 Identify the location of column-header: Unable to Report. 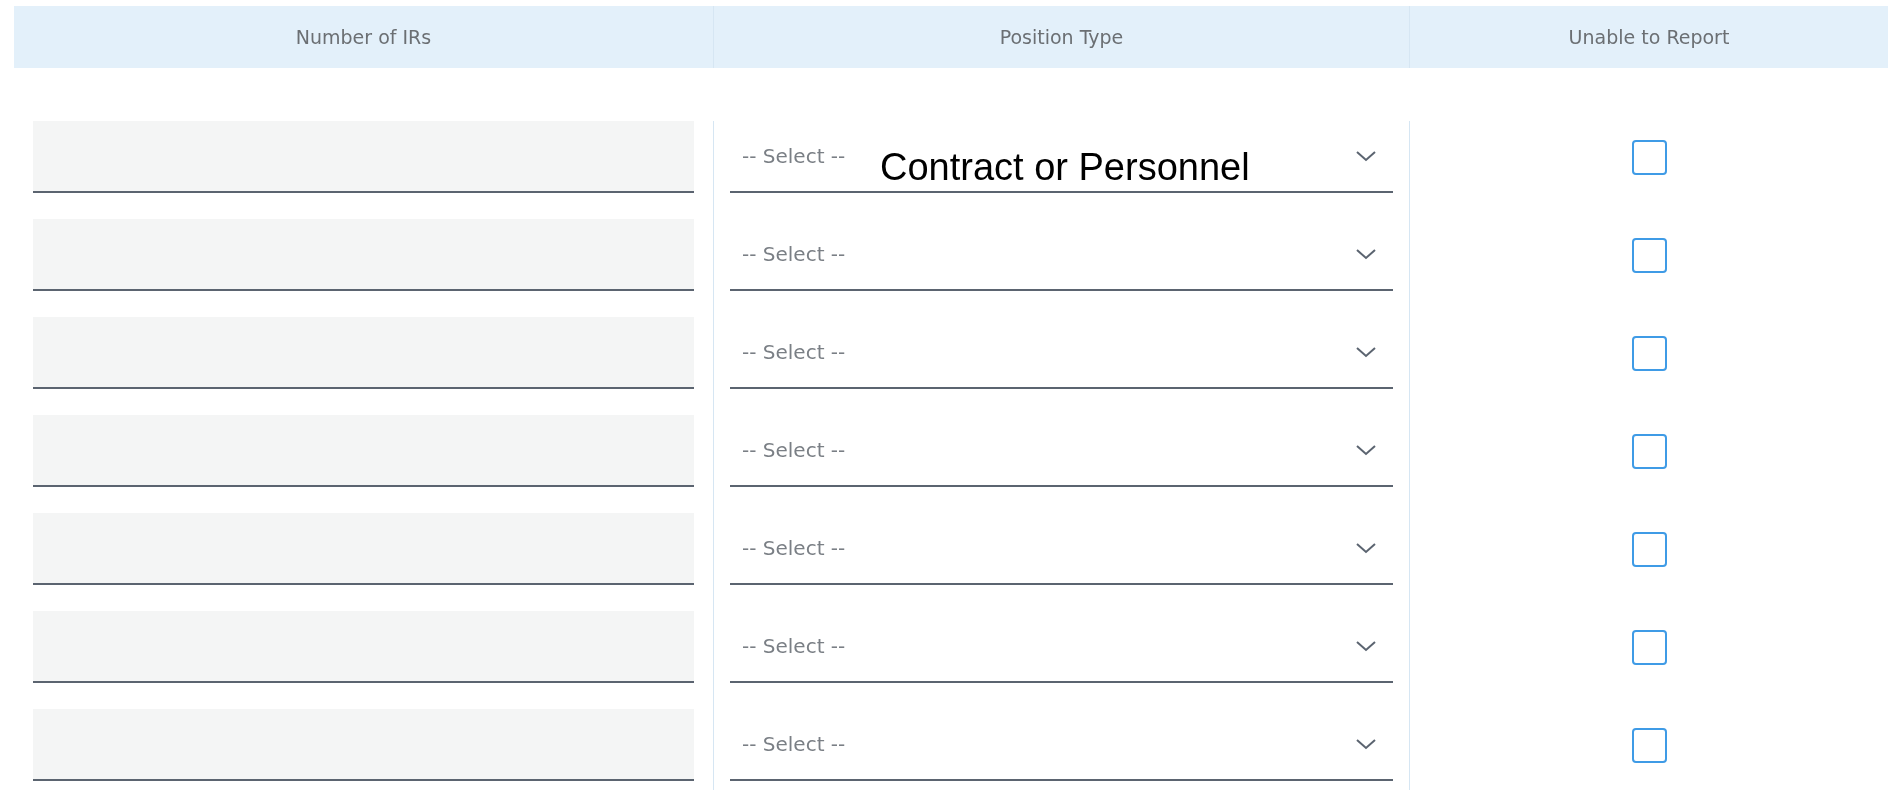
(1649, 37).